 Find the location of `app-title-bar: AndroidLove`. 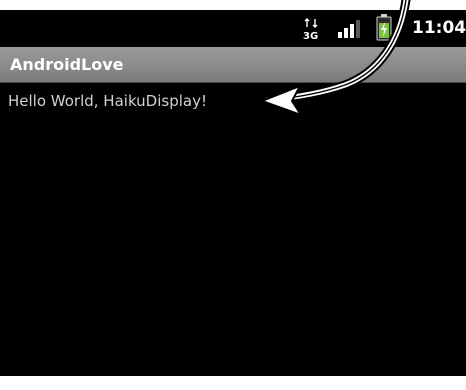

app-title-bar: AndroidLove is located at coordinates (233, 65).